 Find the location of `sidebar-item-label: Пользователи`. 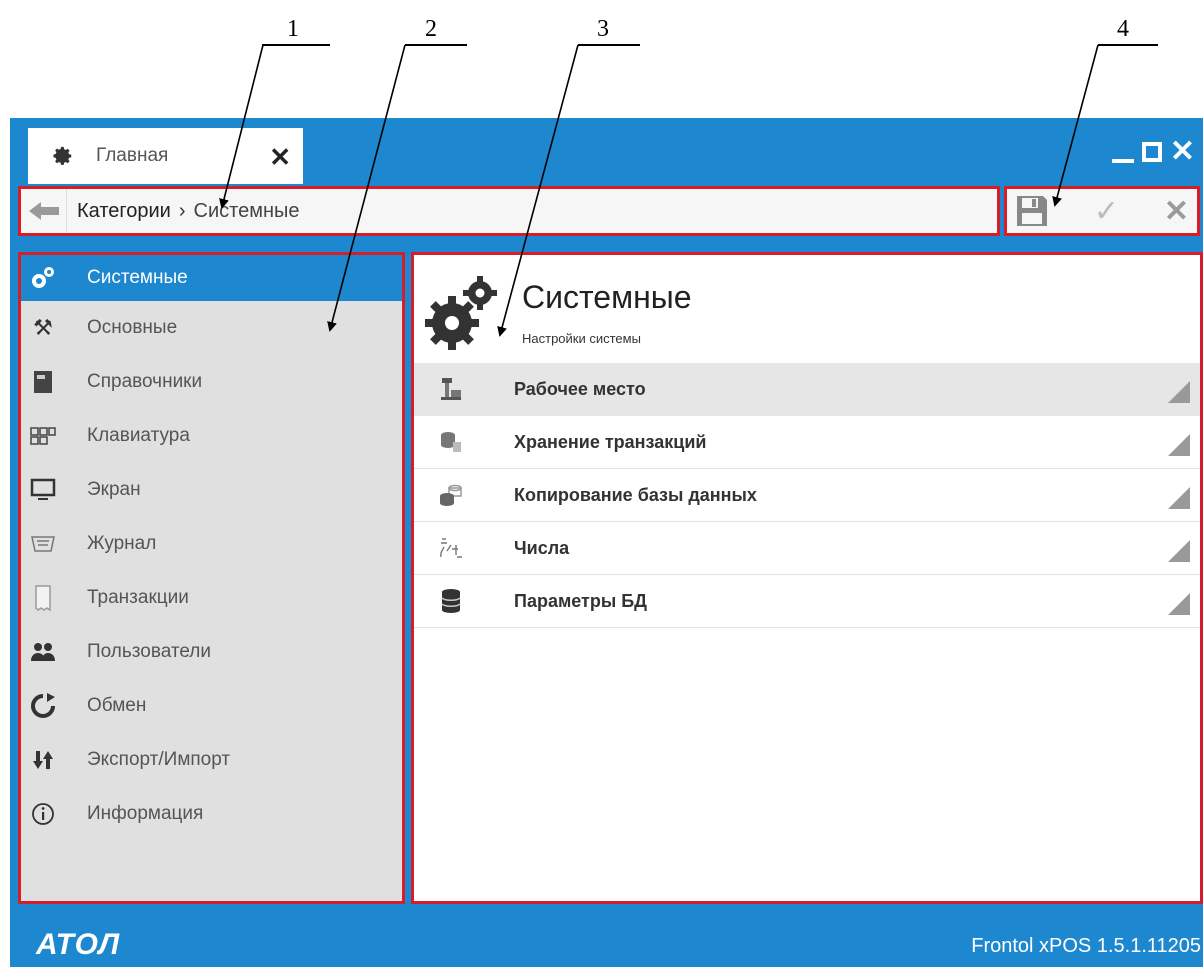

sidebar-item-label: Пользователи is located at coordinates (149, 651).